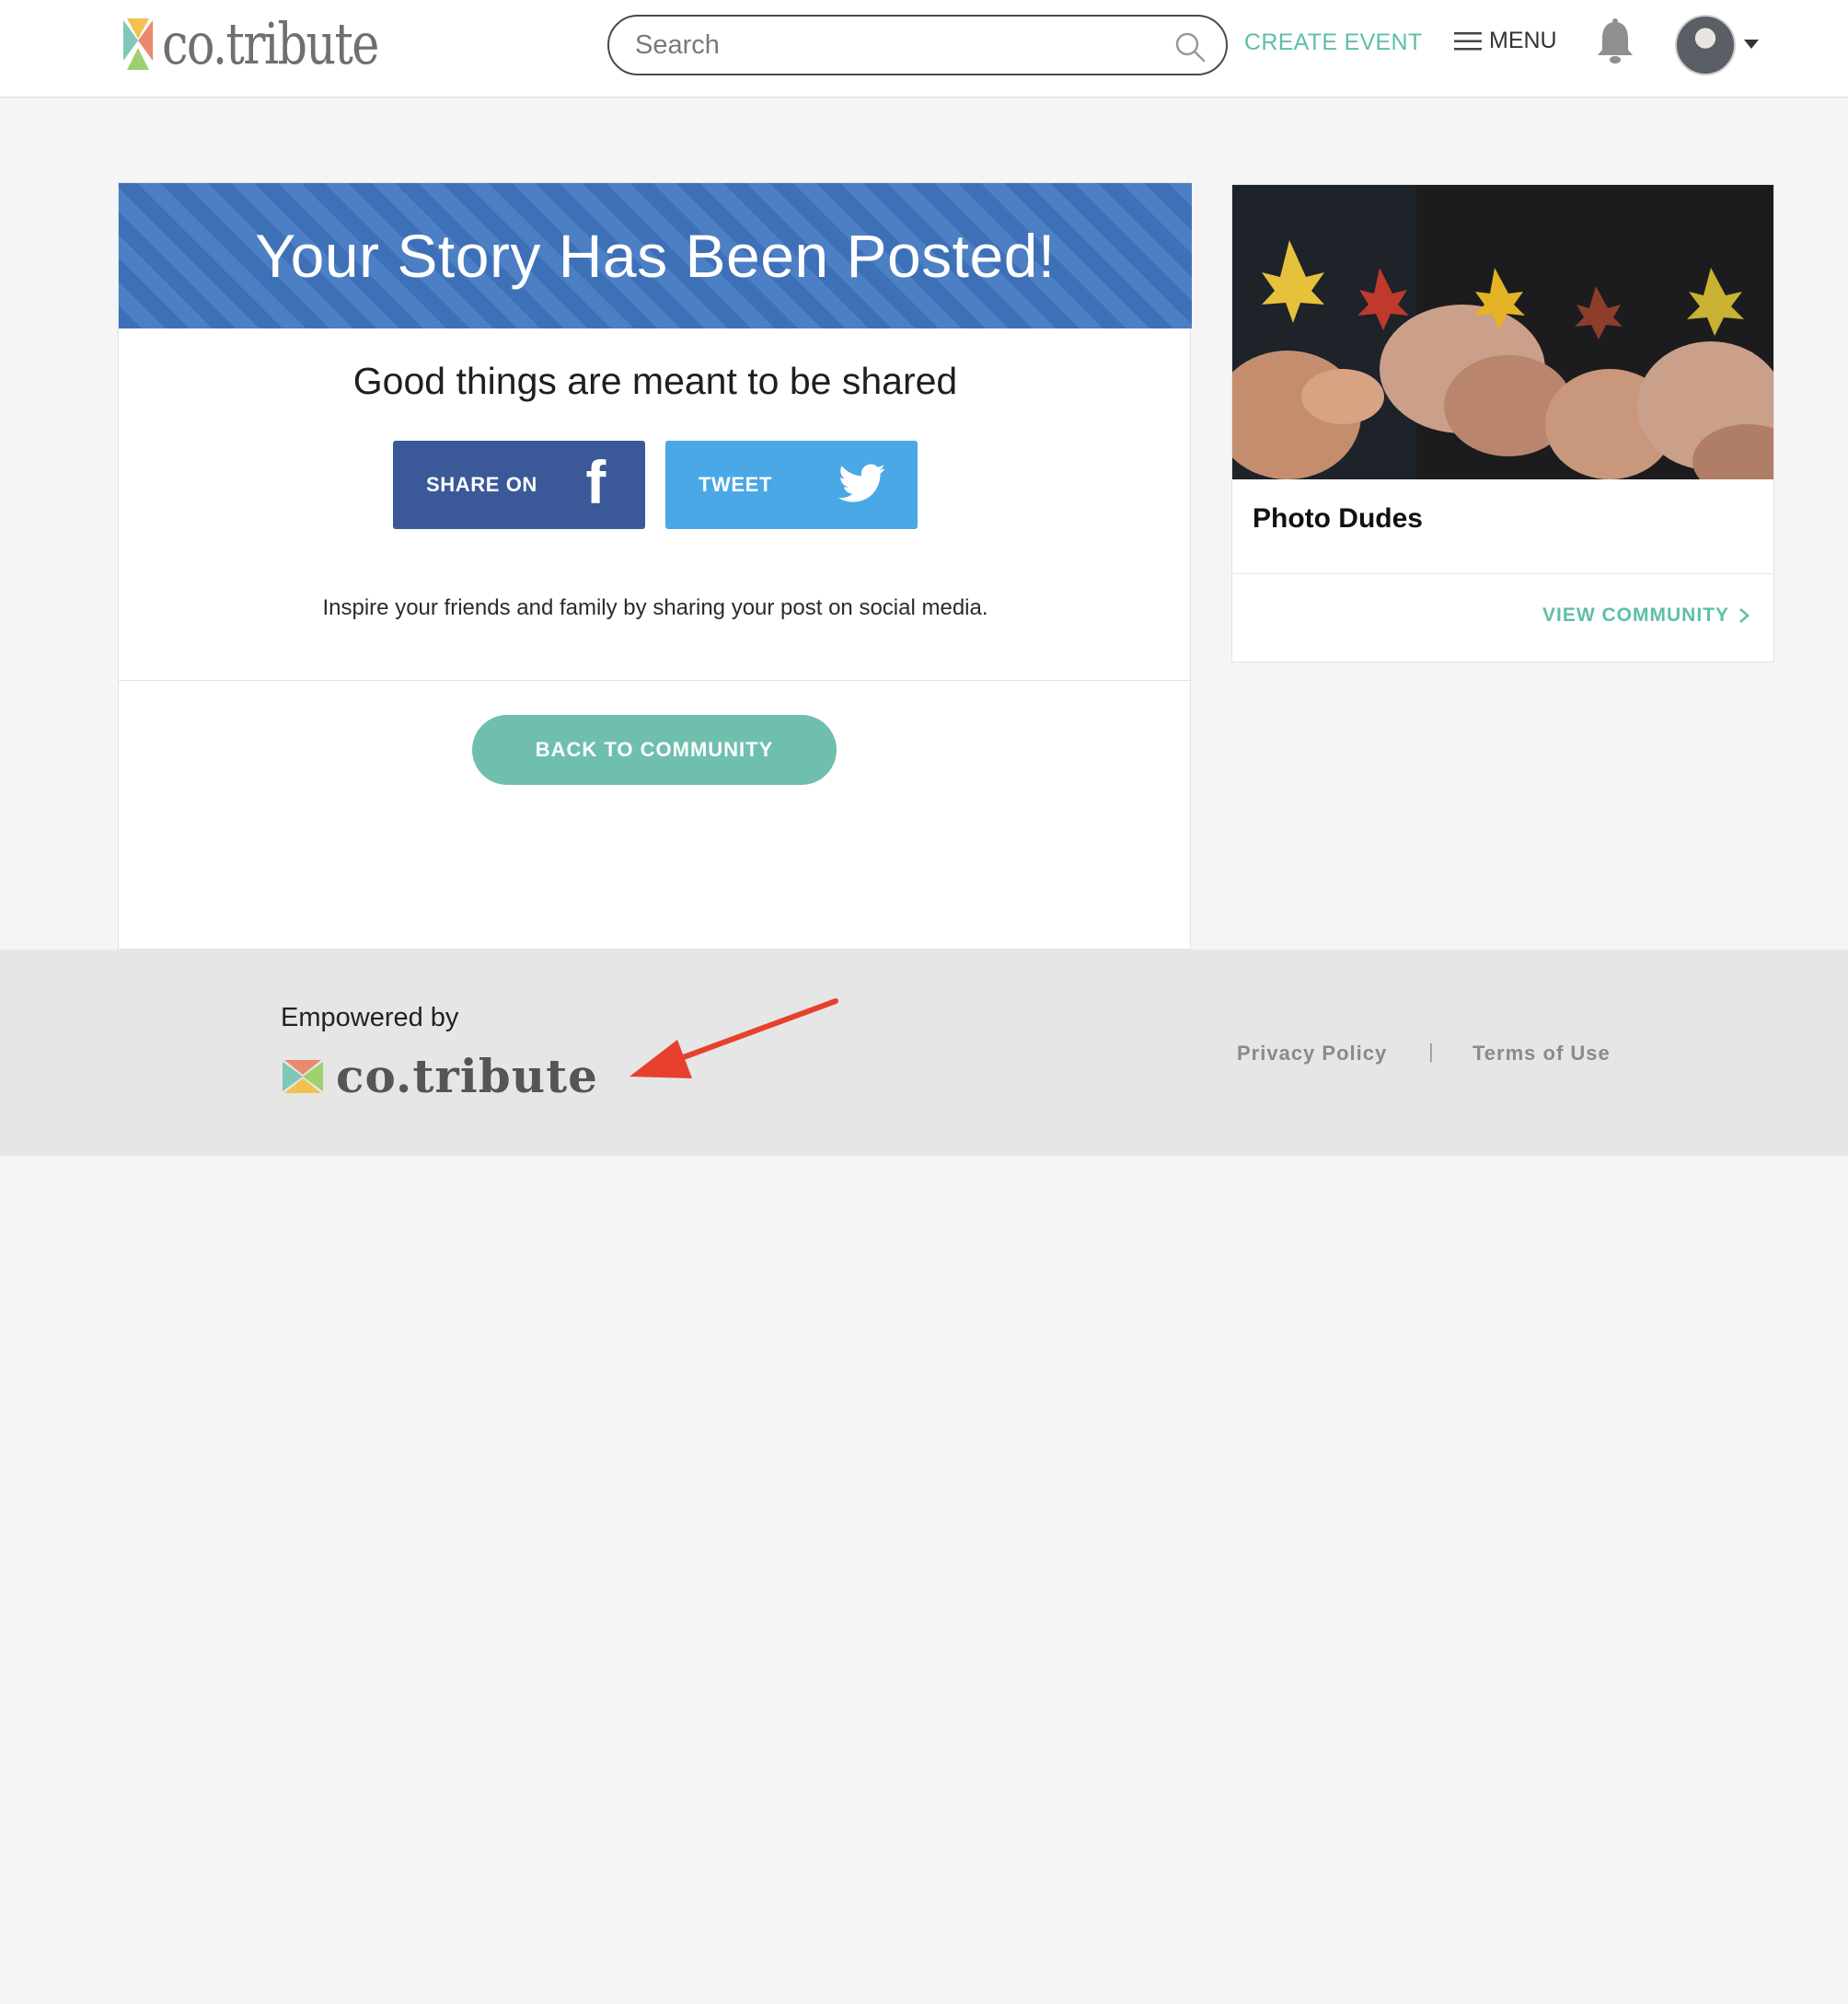 Image resolution: width=1848 pixels, height=2004 pixels. Describe the element at coordinates (1615, 42) in the screenshot. I see `bell-icon` at that location.